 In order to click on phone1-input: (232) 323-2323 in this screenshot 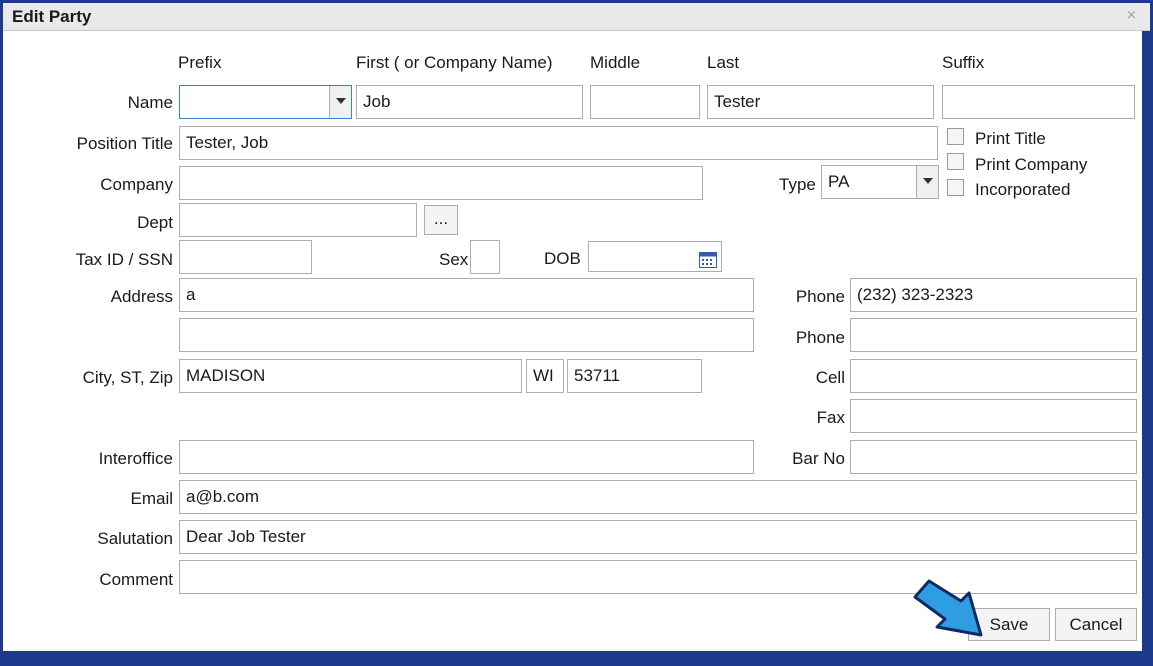, I will do `click(993, 295)`.